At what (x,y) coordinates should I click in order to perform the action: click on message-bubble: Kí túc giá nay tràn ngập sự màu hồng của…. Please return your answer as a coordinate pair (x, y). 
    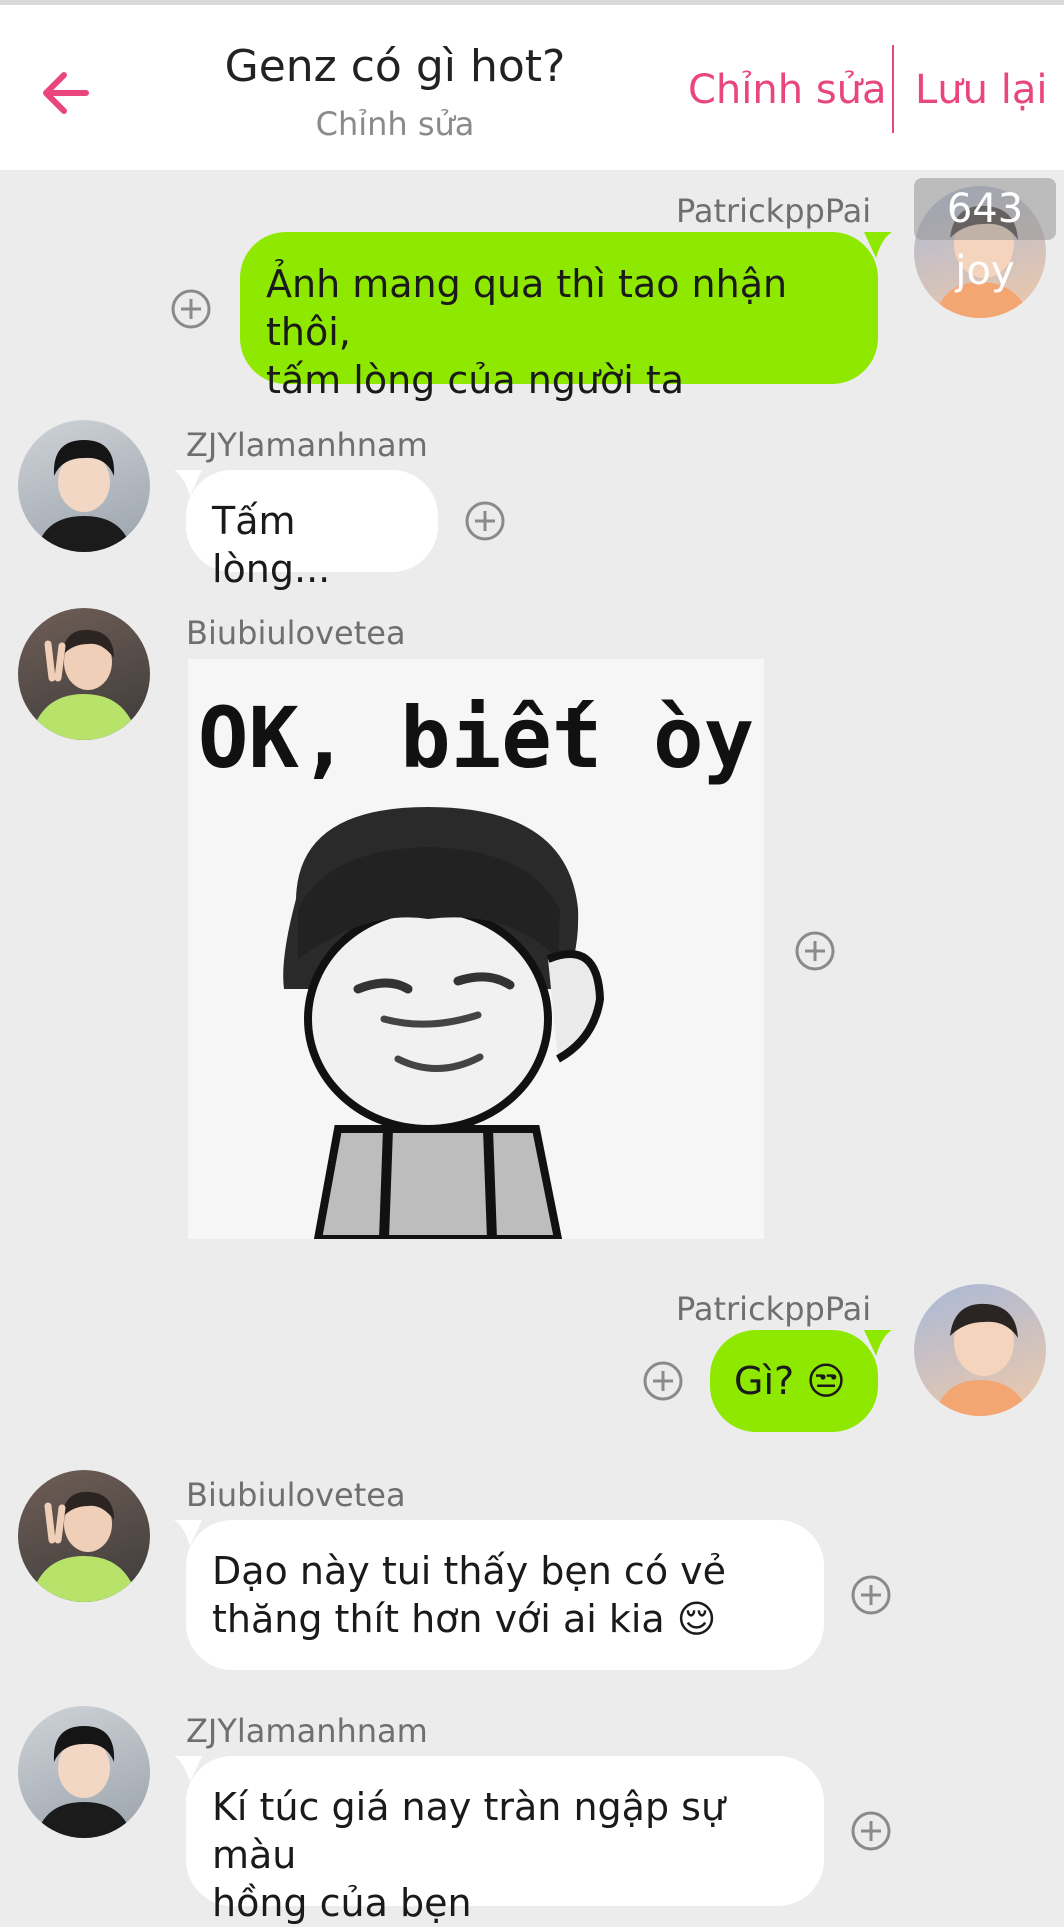
    Looking at the image, I should click on (505, 1840).